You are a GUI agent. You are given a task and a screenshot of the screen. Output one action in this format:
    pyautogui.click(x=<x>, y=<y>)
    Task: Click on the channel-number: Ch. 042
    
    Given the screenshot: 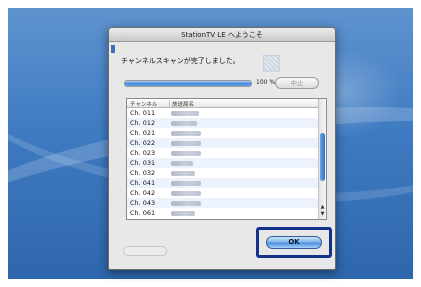 What is the action you would take?
    pyautogui.click(x=143, y=193)
    